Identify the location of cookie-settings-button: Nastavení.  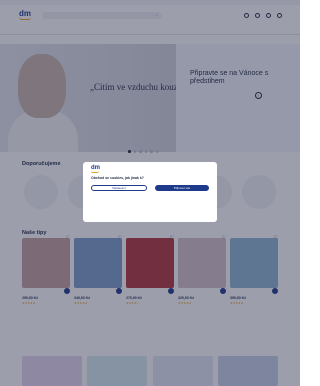
(119, 188).